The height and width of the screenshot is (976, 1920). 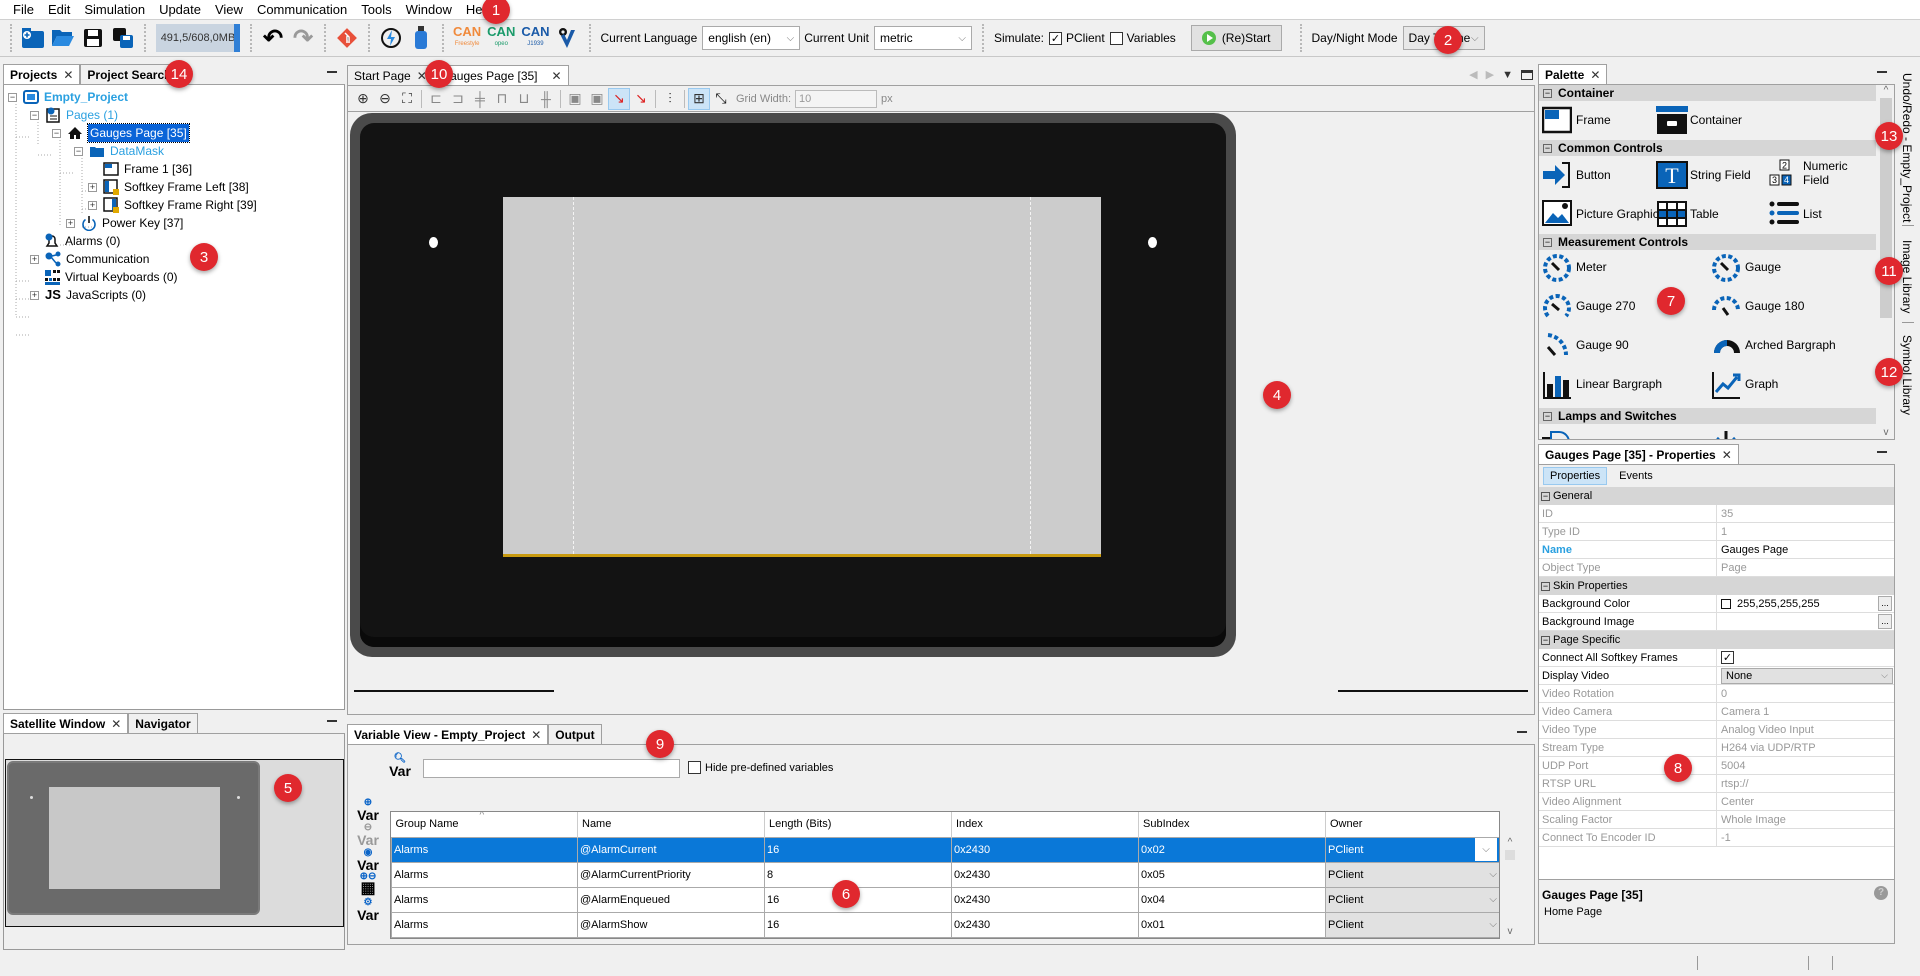 What do you see at coordinates (147, 169) in the screenshot?
I see `tree-item-frame-1: Frame 1 [36]` at bounding box center [147, 169].